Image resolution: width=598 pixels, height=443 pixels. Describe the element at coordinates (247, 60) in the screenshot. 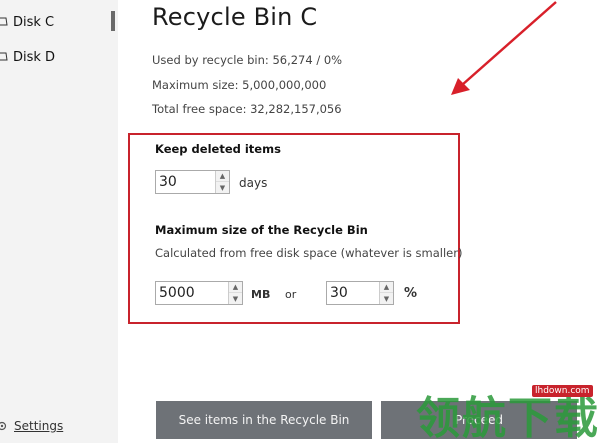

I see `used-by-recycle-bin: Used by recycle bin: 56,274 / 0%` at that location.